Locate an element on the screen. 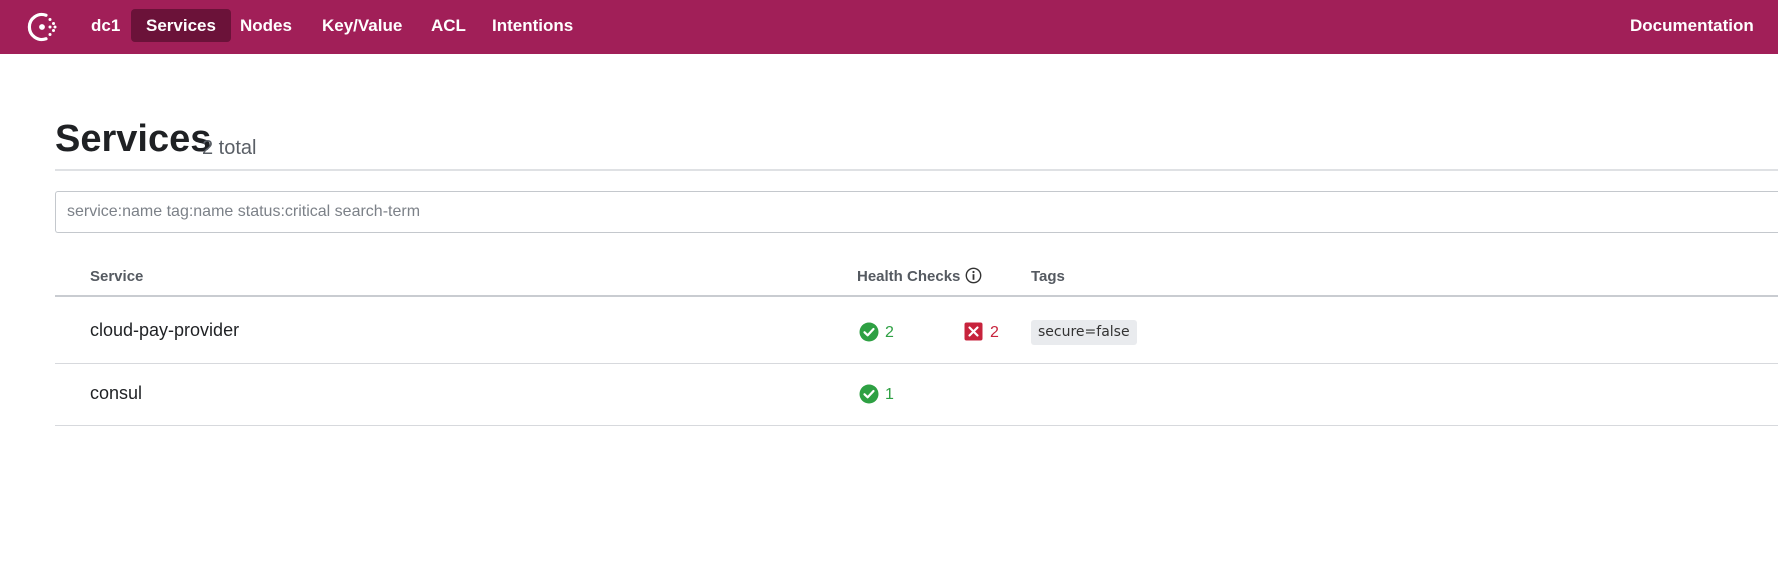 This screenshot has height=562, width=1778. nav-key-value: Key/Value is located at coordinates (362, 25).